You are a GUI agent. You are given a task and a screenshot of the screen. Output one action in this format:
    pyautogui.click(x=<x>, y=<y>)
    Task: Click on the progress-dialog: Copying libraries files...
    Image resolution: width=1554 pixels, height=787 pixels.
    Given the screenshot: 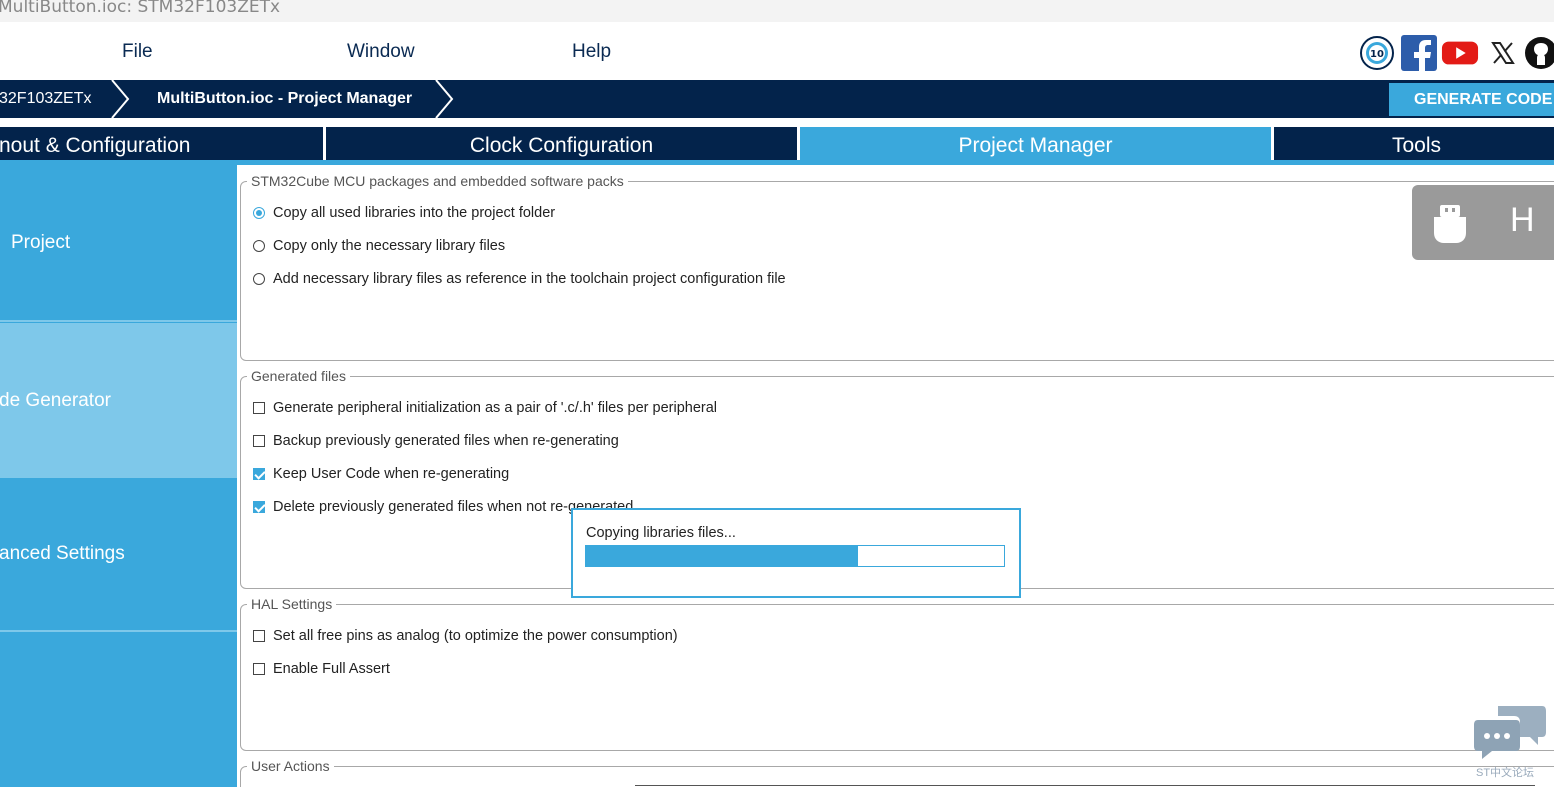 What is the action you would take?
    pyautogui.click(x=796, y=553)
    